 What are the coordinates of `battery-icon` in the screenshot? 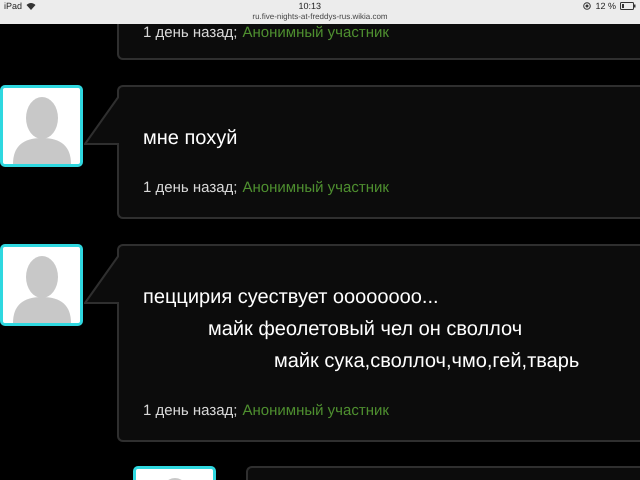 It's located at (628, 6).